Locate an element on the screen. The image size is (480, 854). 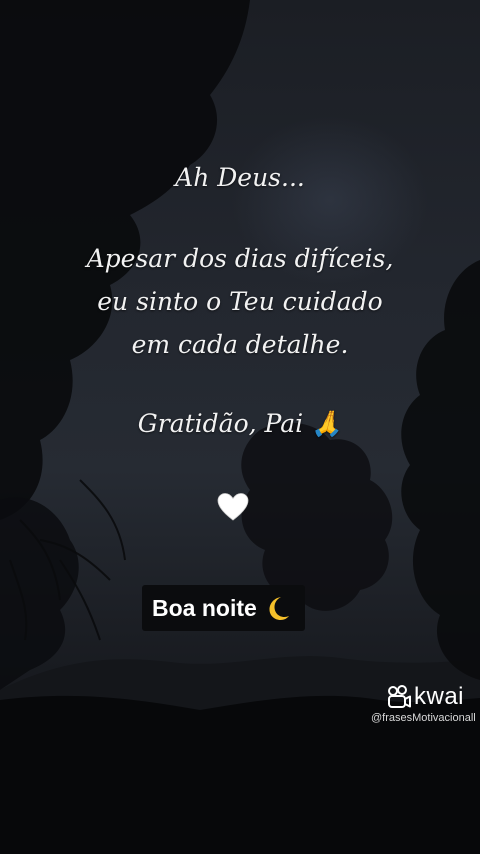
white-heart-icon is located at coordinates (233, 507).